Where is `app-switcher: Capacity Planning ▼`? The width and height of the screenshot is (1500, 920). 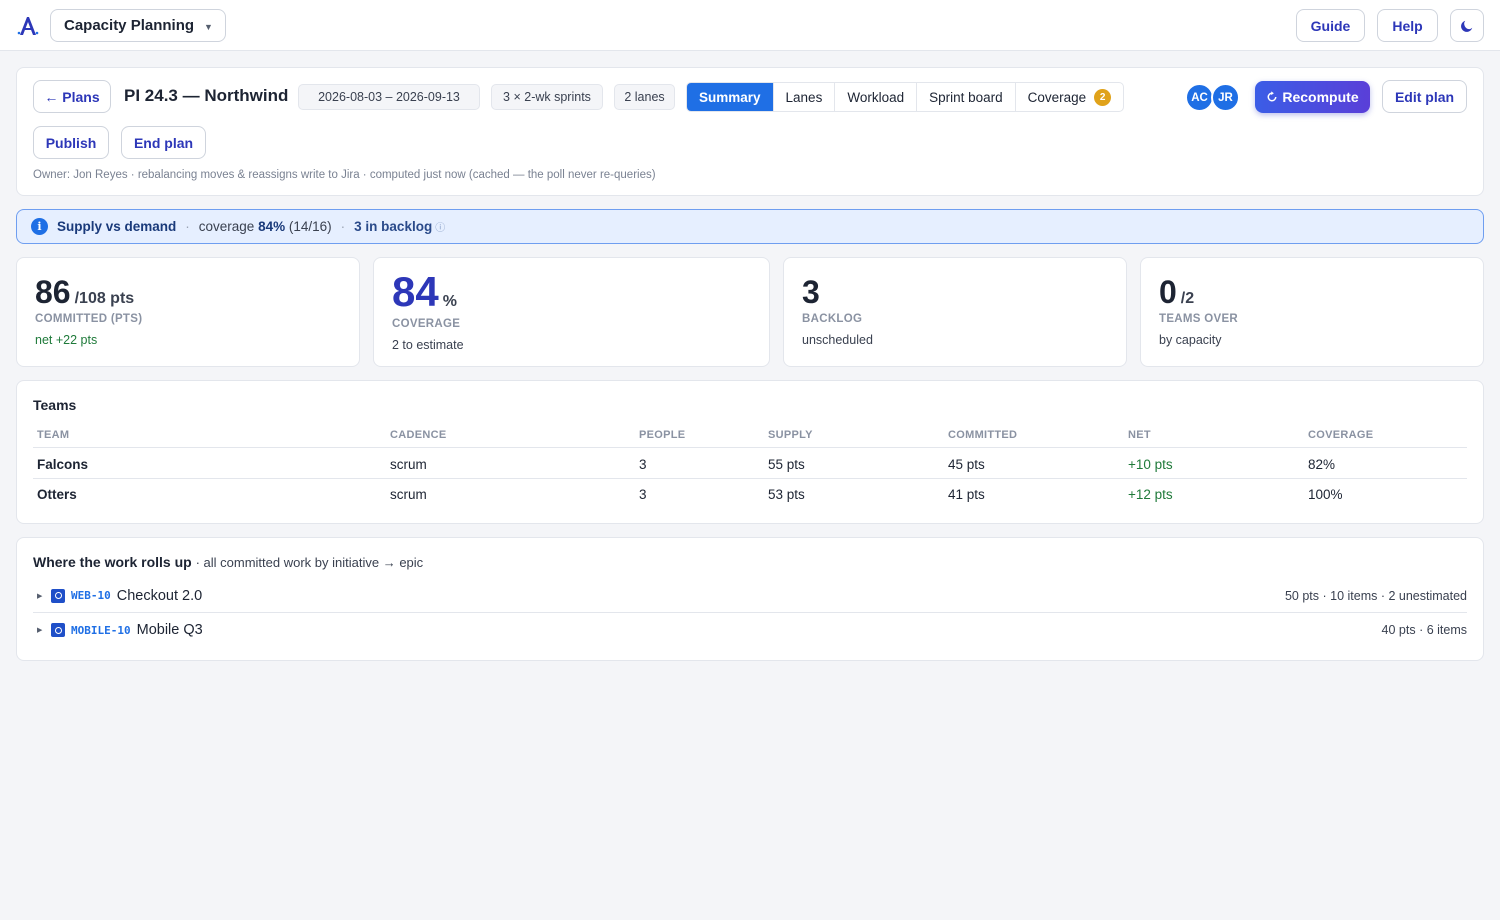 app-switcher: Capacity Planning ▼ is located at coordinates (138, 25).